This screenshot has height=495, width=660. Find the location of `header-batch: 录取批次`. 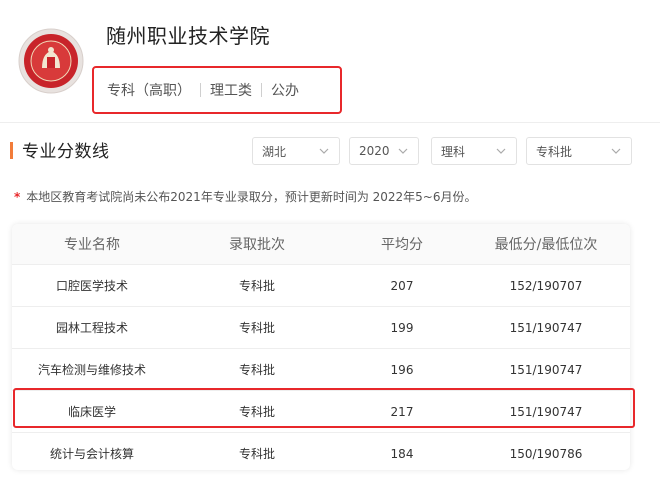

header-batch: 录取批次 is located at coordinates (257, 244).